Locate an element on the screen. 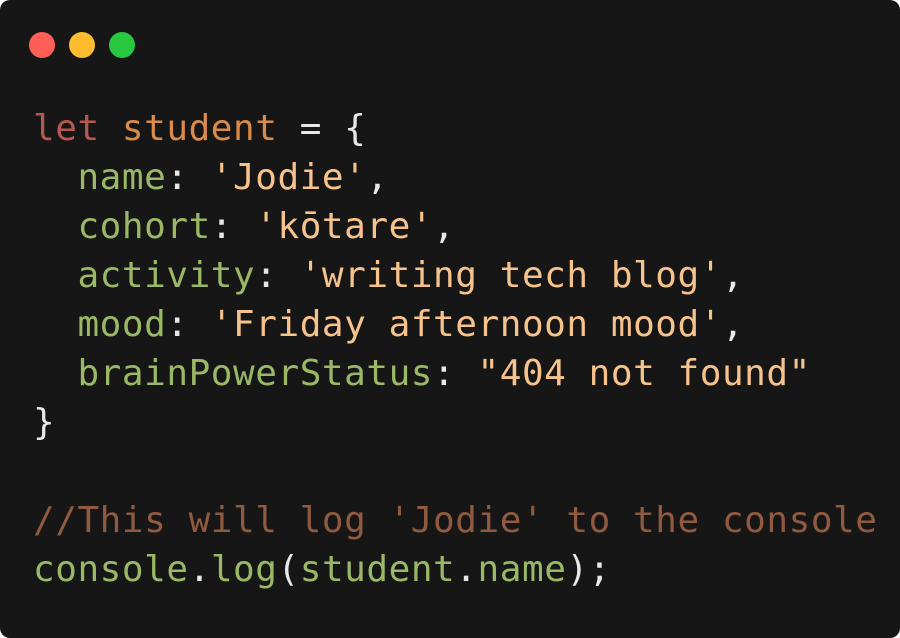  code-line: activity: 'writing tech blog', is located at coordinates (455, 275).